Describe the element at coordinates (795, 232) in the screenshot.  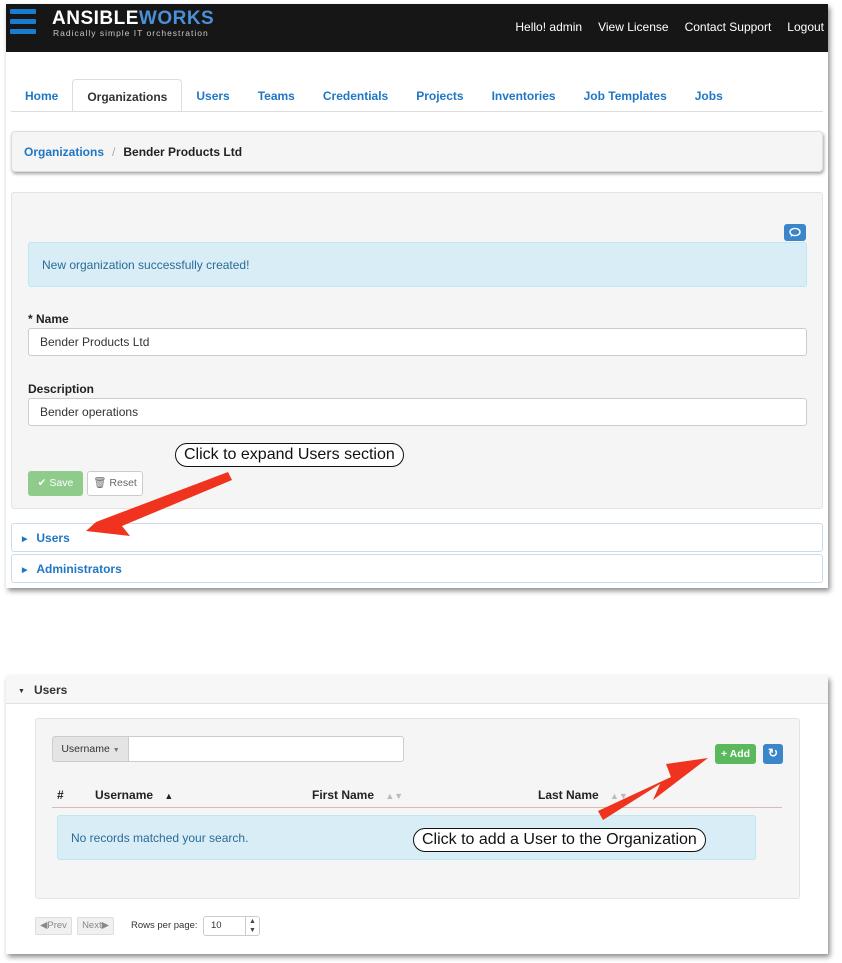
I see `help-chat-icon` at that location.